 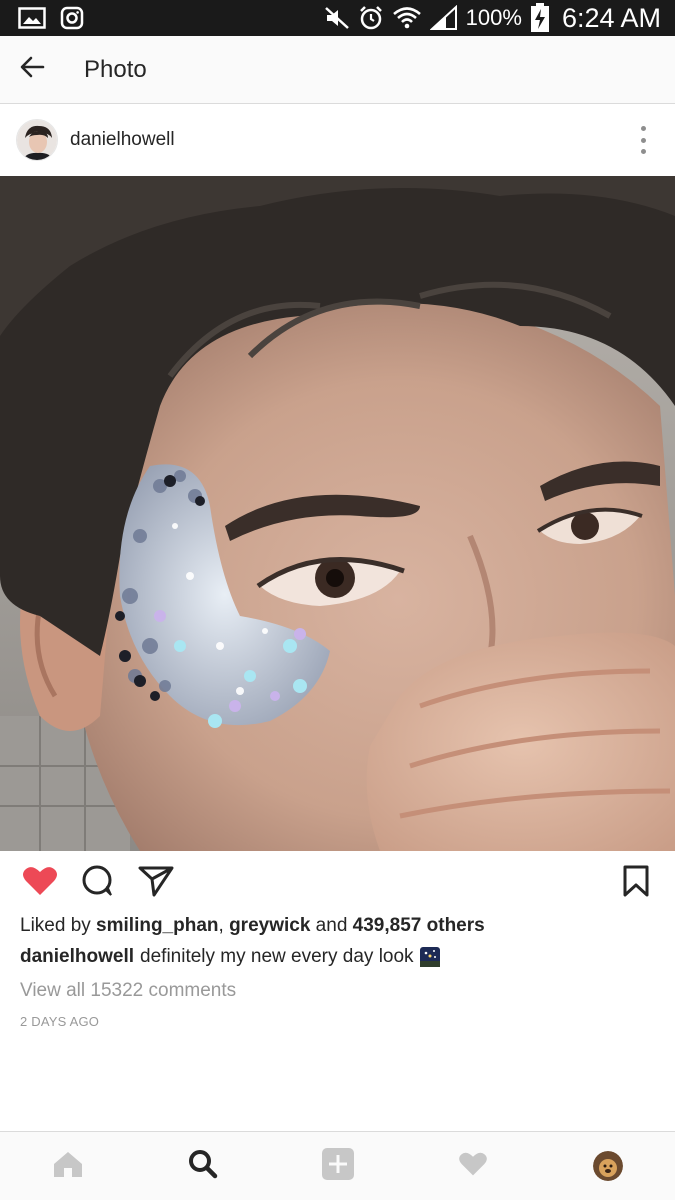 I want to click on post-actions, so click(x=337, y=883).